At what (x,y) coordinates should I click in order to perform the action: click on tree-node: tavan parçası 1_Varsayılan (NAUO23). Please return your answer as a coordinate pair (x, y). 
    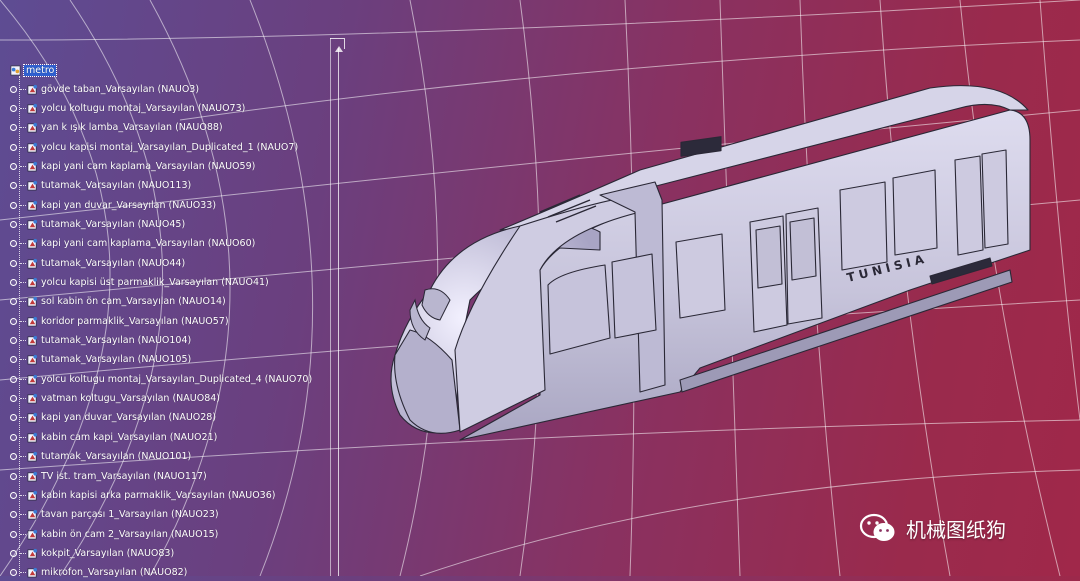
    Looking at the image, I should click on (114, 515).